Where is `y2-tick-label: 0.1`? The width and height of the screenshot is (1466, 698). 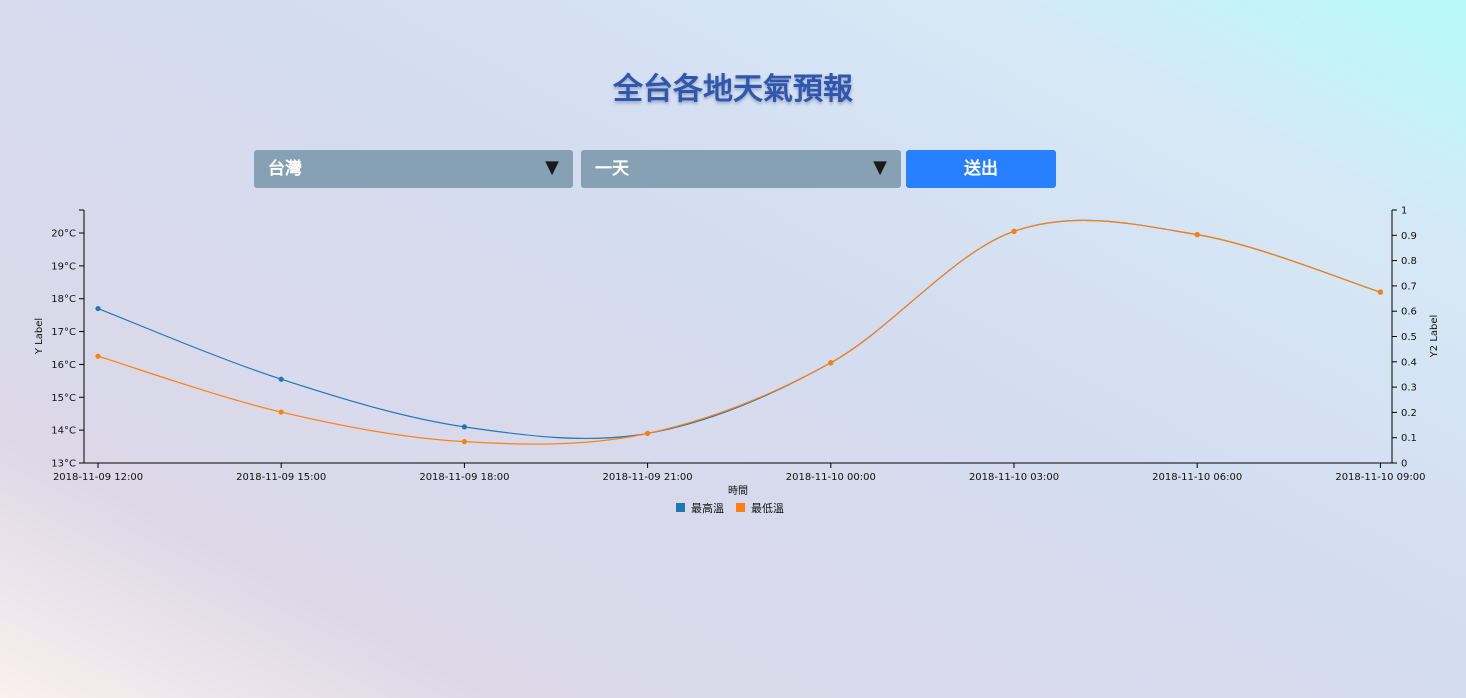
y2-tick-label: 0.1 is located at coordinates (1409, 438).